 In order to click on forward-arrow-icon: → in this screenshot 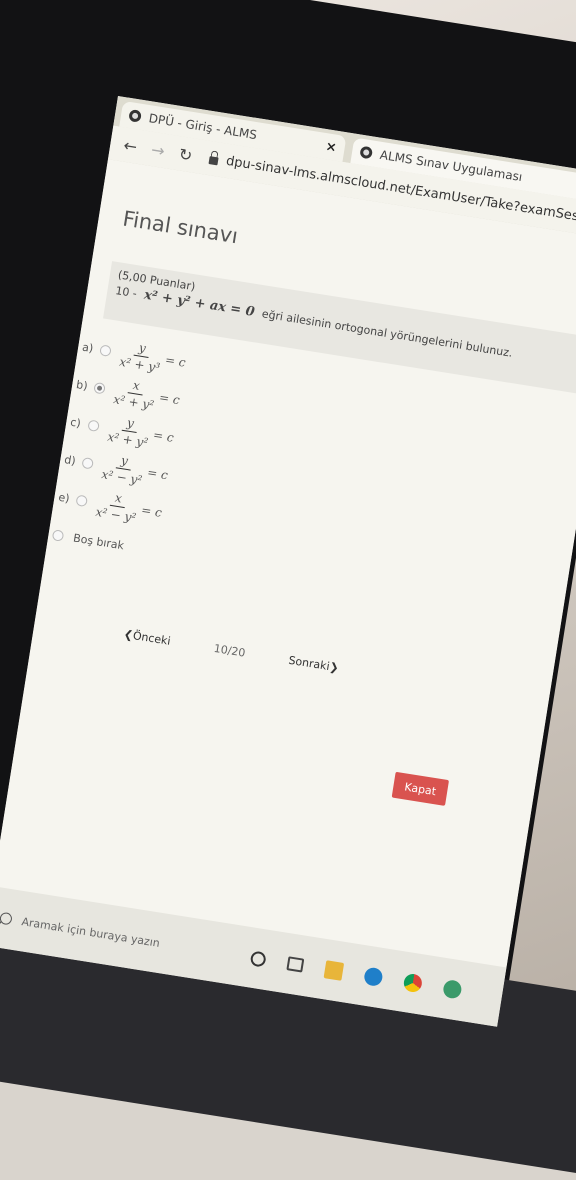, I will do `click(158, 149)`.